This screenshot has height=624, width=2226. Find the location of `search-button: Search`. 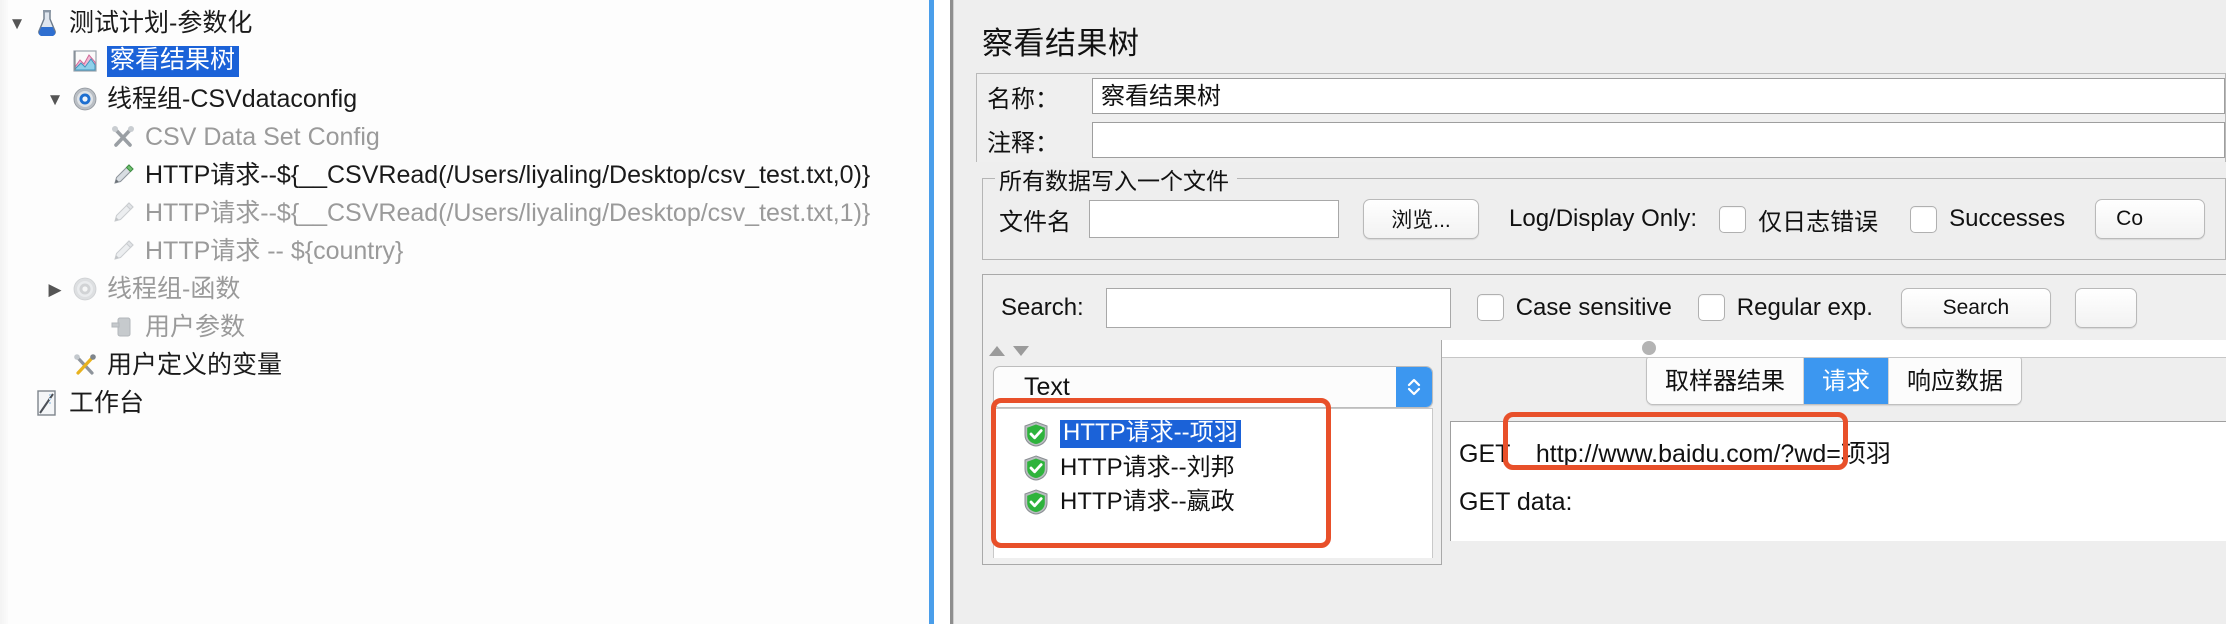

search-button: Search is located at coordinates (1975, 307).